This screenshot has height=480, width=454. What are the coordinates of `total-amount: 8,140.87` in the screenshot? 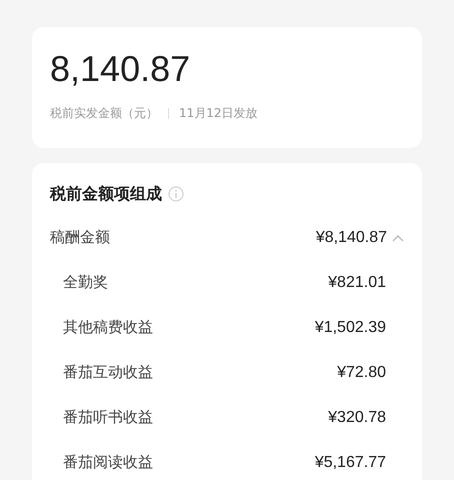 It's located at (121, 69).